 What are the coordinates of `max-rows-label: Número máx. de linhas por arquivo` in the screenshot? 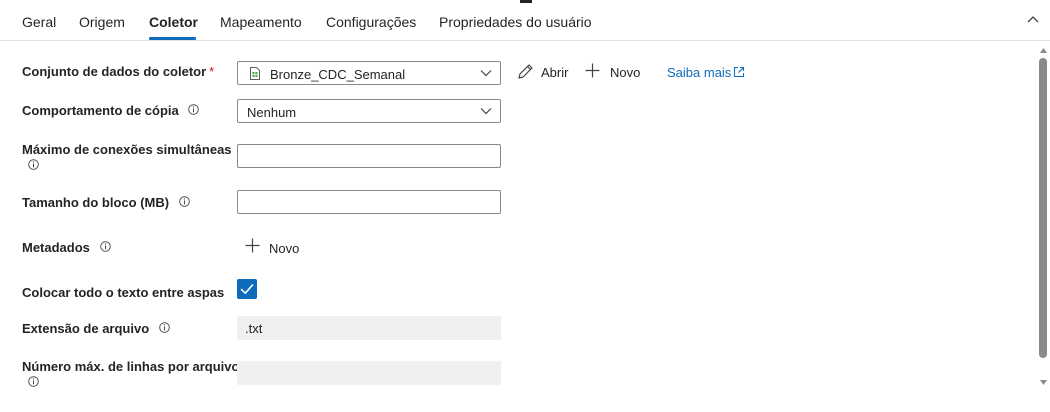 It's located at (131, 366).